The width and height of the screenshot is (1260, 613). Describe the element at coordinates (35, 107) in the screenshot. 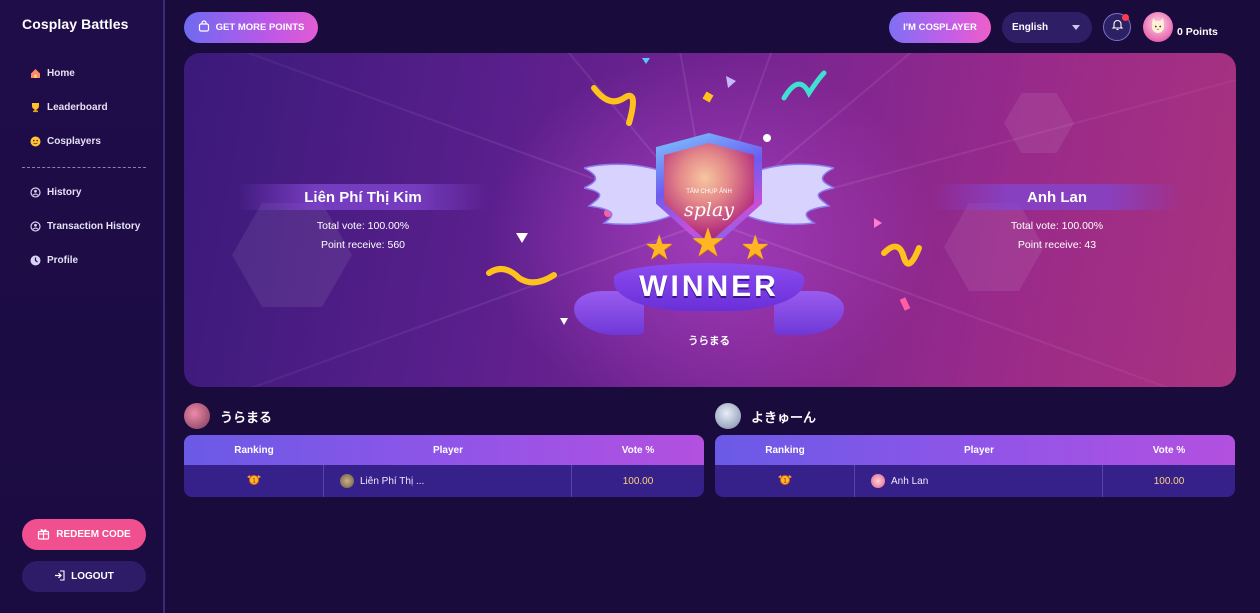

I see `trophy-icon` at that location.